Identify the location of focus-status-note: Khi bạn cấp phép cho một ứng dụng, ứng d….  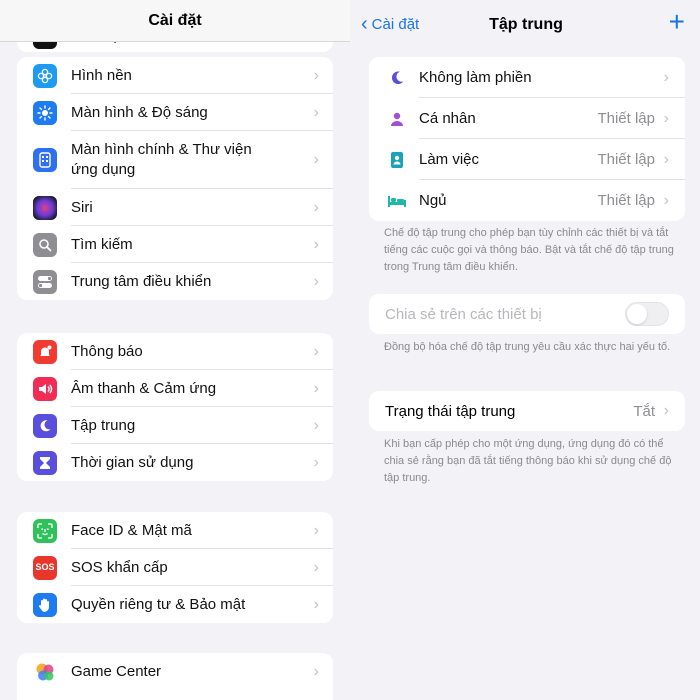
(528, 461).